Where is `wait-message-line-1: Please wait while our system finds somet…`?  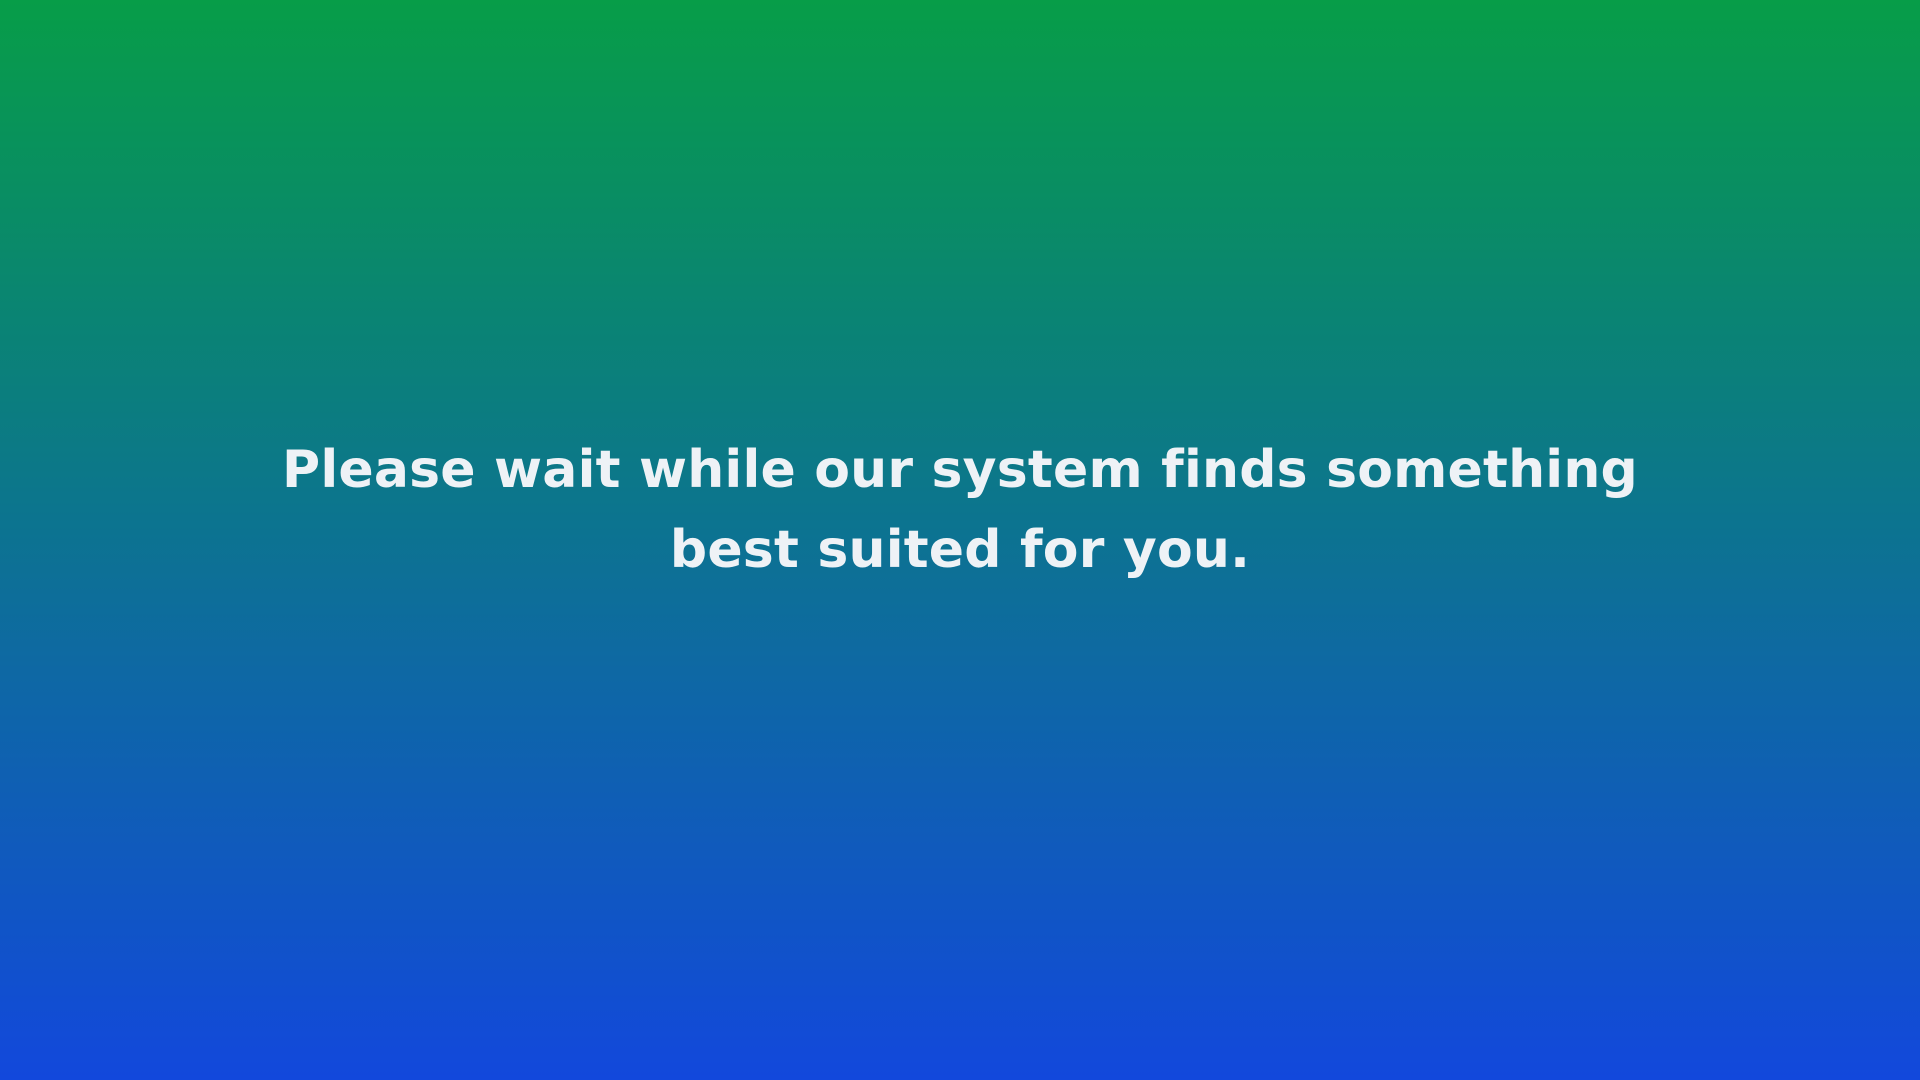 wait-message-line-1: Please wait while our system finds somet… is located at coordinates (960, 470).